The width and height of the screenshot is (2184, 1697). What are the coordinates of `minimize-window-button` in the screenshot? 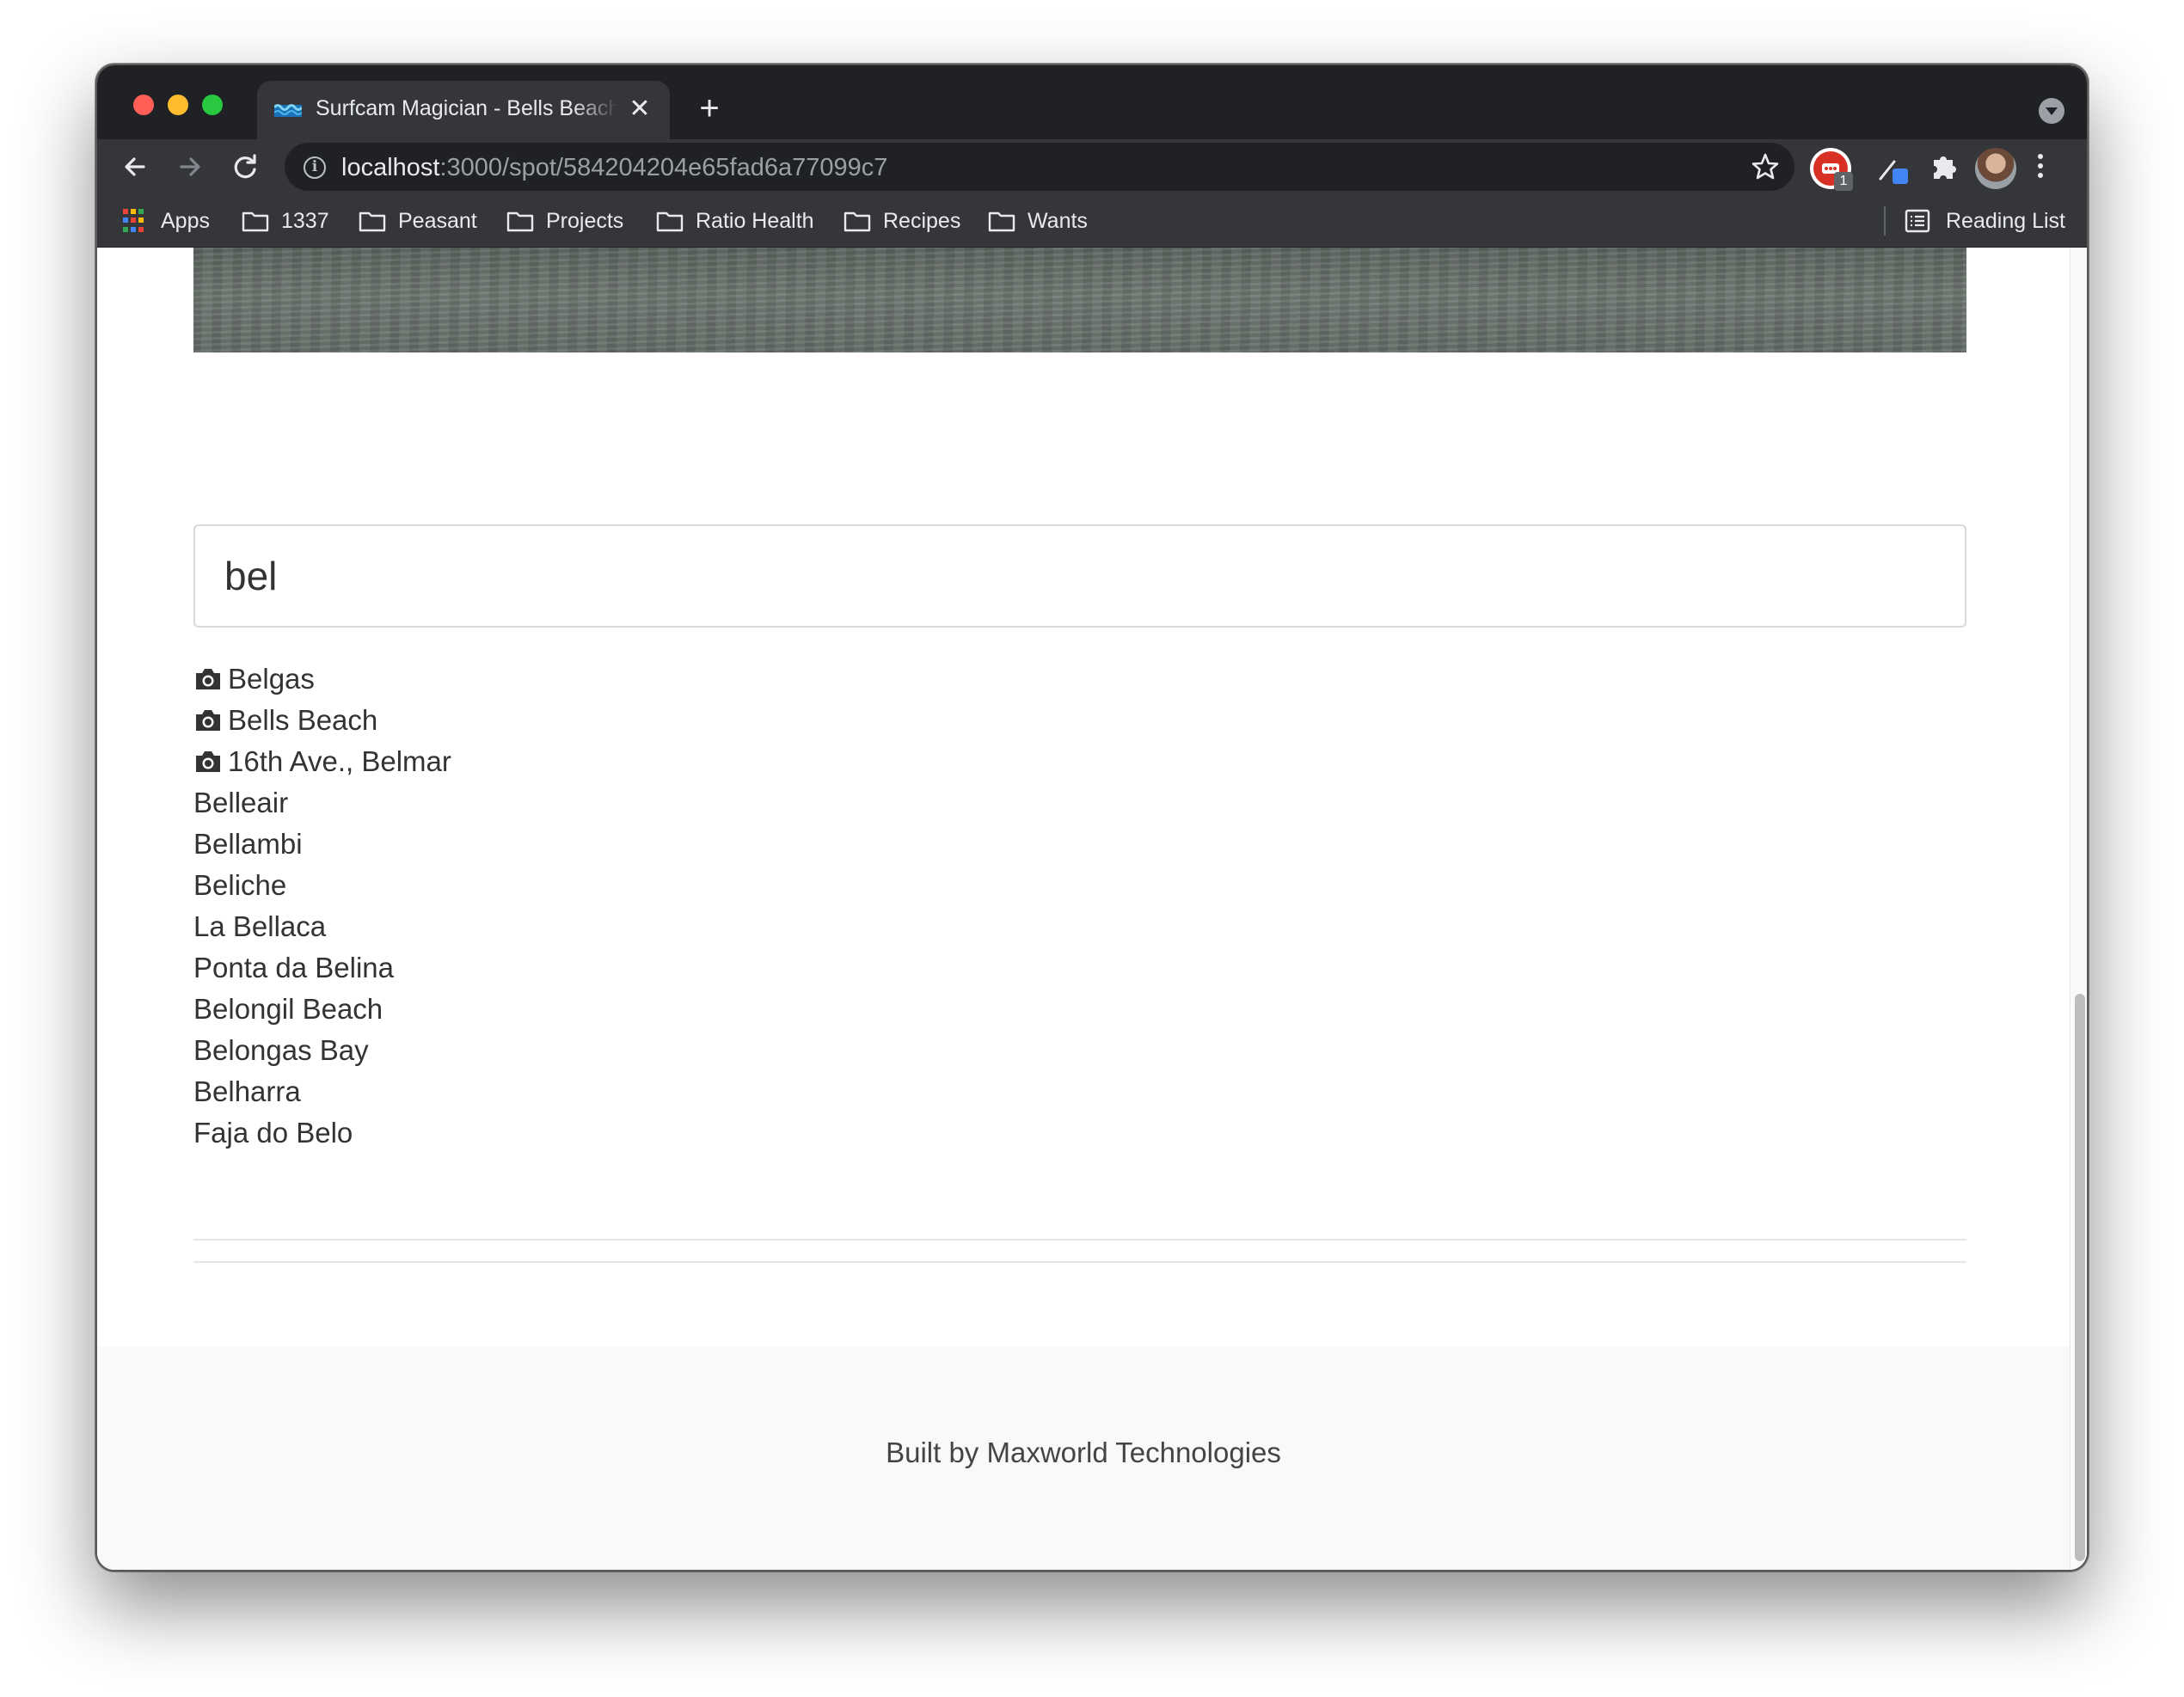 It's located at (178, 105).